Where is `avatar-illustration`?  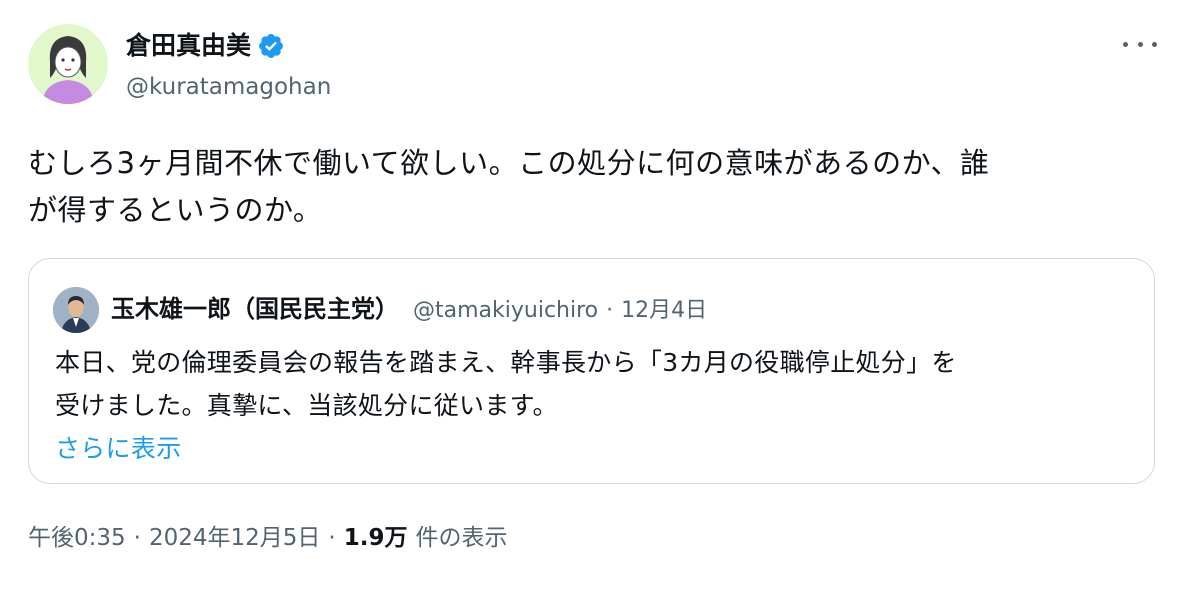
avatar-illustration is located at coordinates (68, 64).